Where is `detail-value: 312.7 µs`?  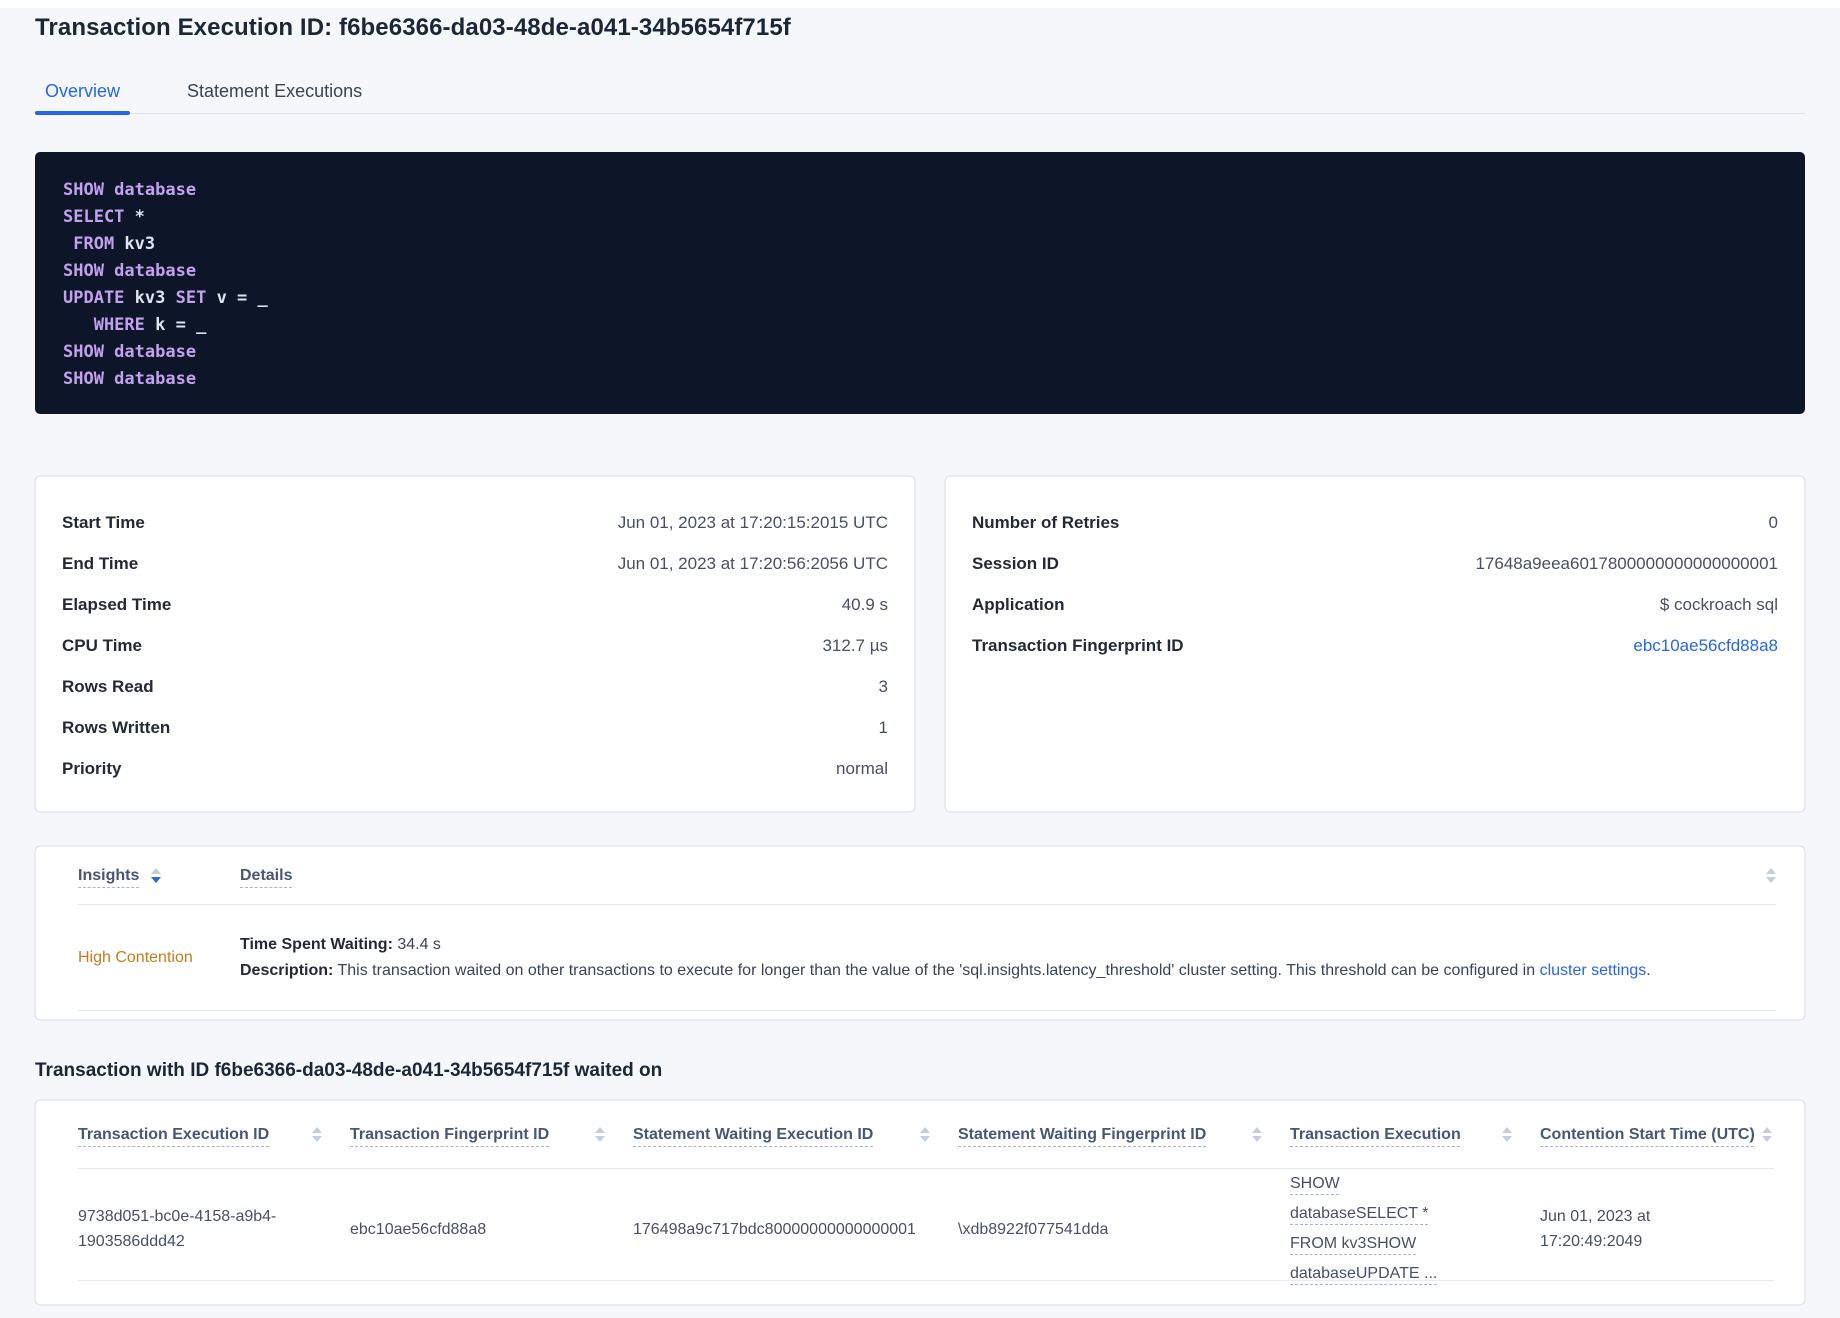 detail-value: 312.7 µs is located at coordinates (855, 645).